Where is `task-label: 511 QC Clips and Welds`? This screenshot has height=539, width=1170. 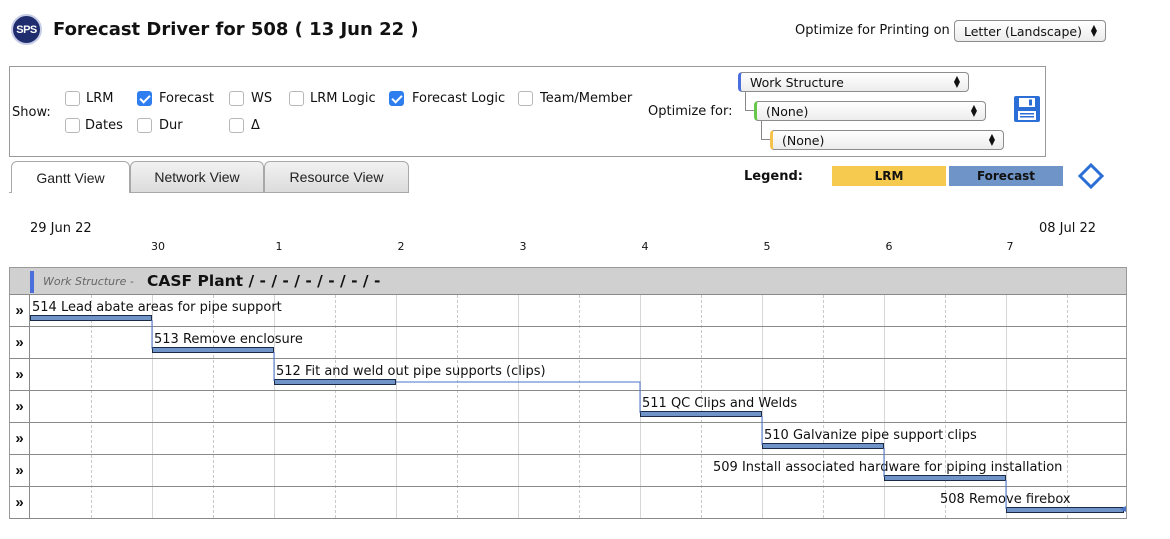
task-label: 511 QC Clips and Welds is located at coordinates (720, 403).